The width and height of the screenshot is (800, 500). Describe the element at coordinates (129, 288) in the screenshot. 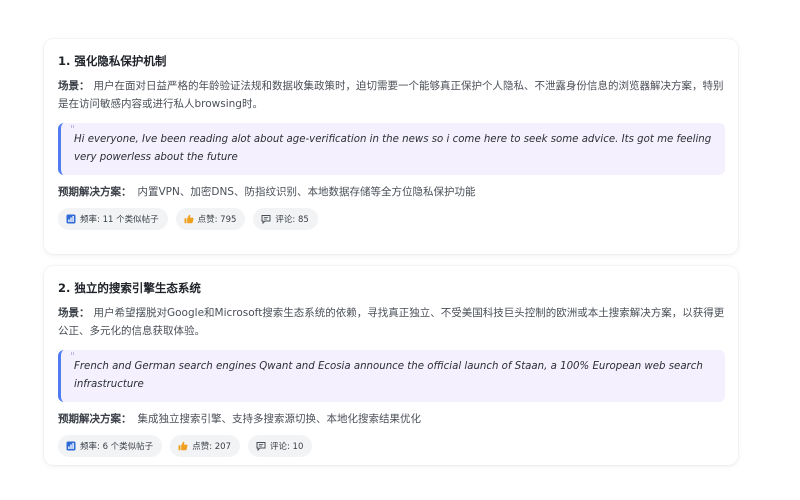

I see `card-title: 2. 独立的搜索引擎生态系统` at that location.